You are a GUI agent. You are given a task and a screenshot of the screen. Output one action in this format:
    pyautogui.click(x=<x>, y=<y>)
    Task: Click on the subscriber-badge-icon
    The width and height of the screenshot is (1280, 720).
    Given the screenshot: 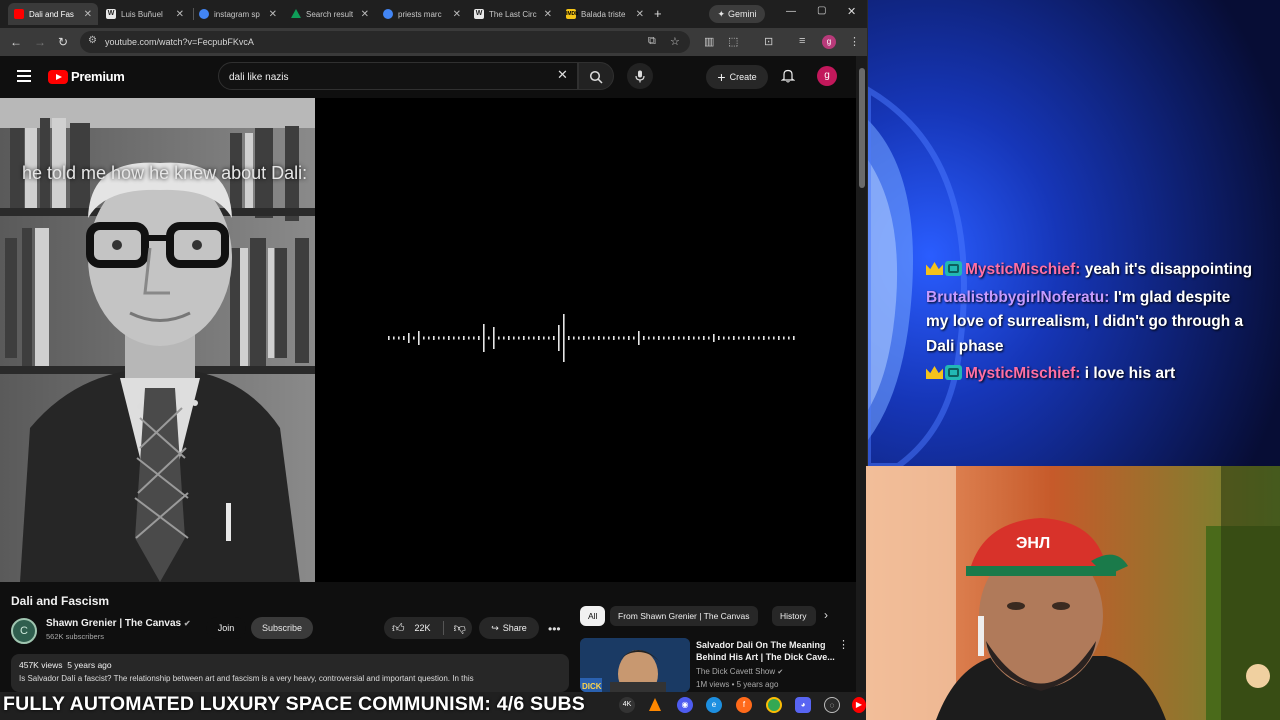 What is the action you would take?
    pyautogui.click(x=953, y=372)
    